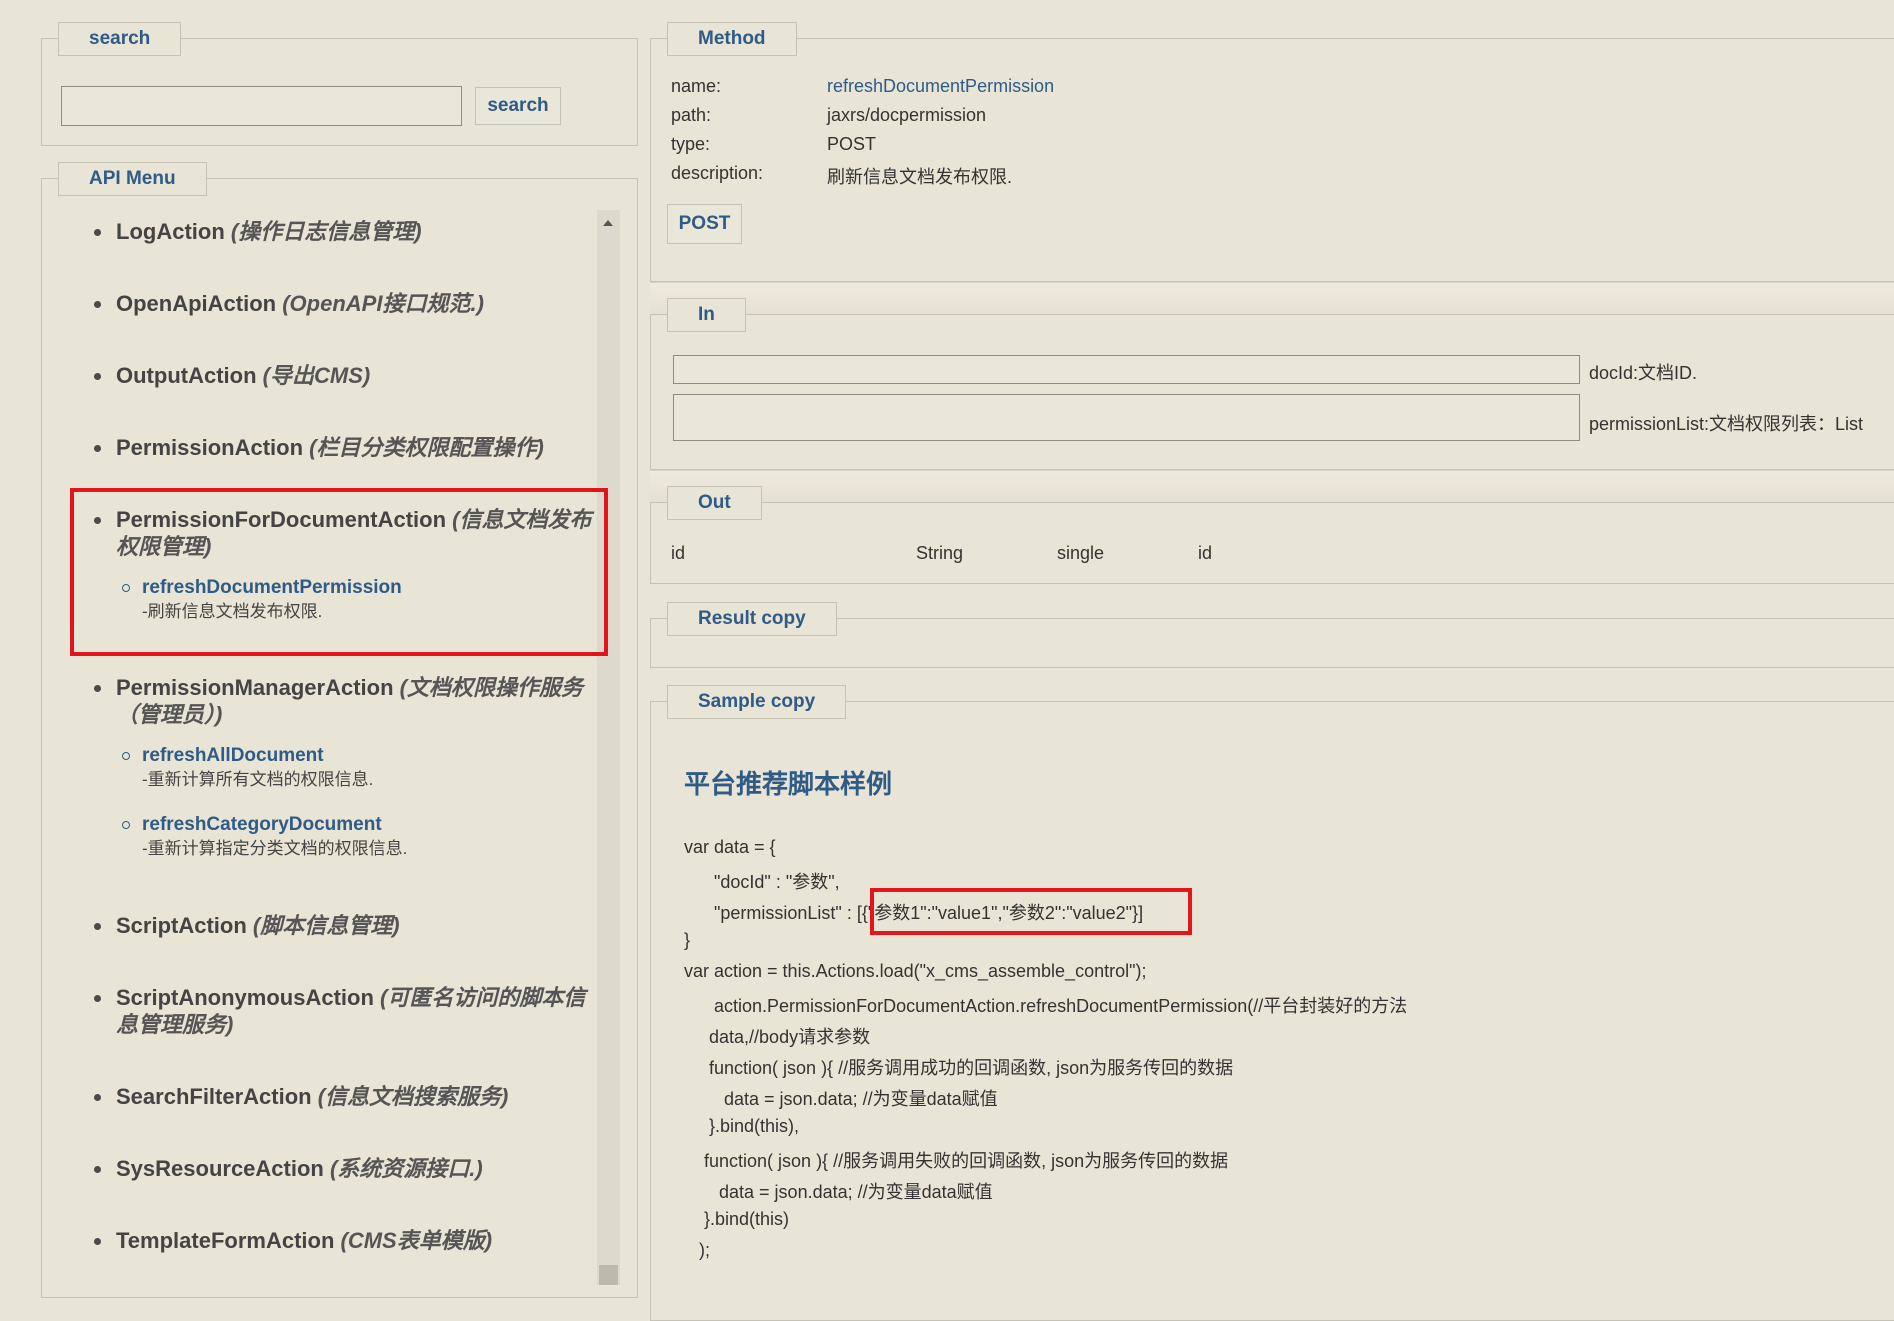 The width and height of the screenshot is (1894, 1321). Describe the element at coordinates (255, 687) in the screenshot. I see `menu-item-name: PermissionManagerAction` at that location.